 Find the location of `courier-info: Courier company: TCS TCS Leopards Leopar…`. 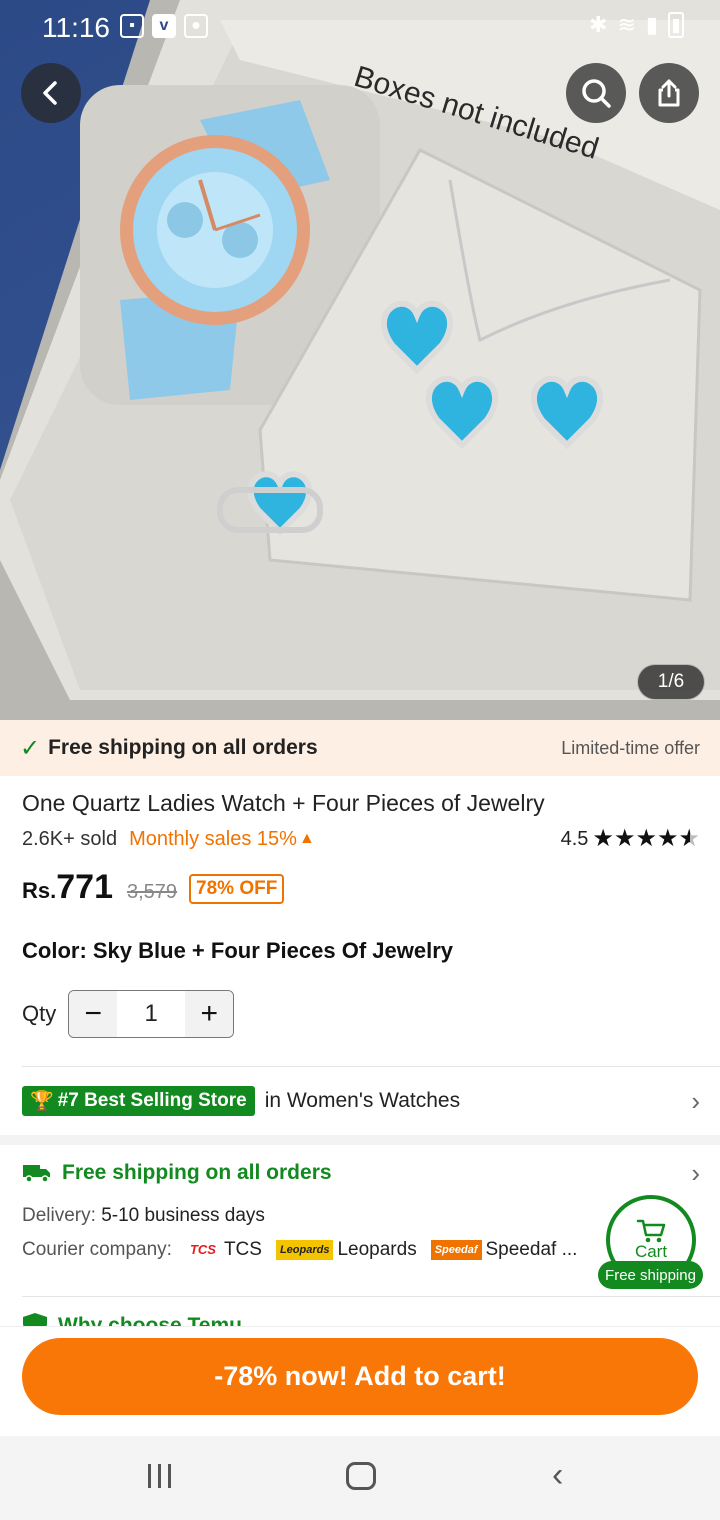

courier-info: Courier company: TCS TCS Leopards Leopar… is located at coordinates (299, 1250).